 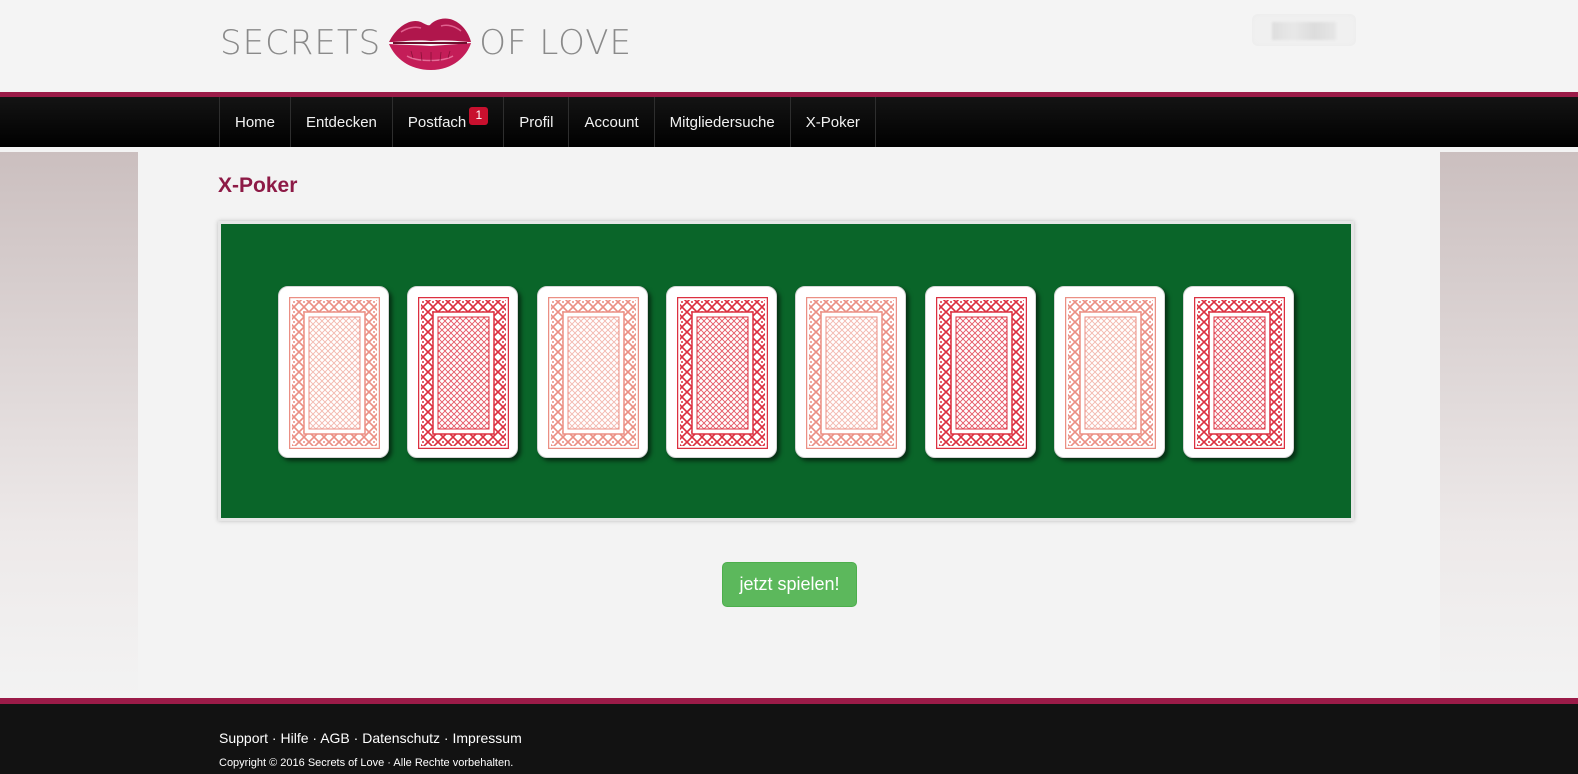 What do you see at coordinates (430, 44) in the screenshot?
I see `lips-icon` at bounding box center [430, 44].